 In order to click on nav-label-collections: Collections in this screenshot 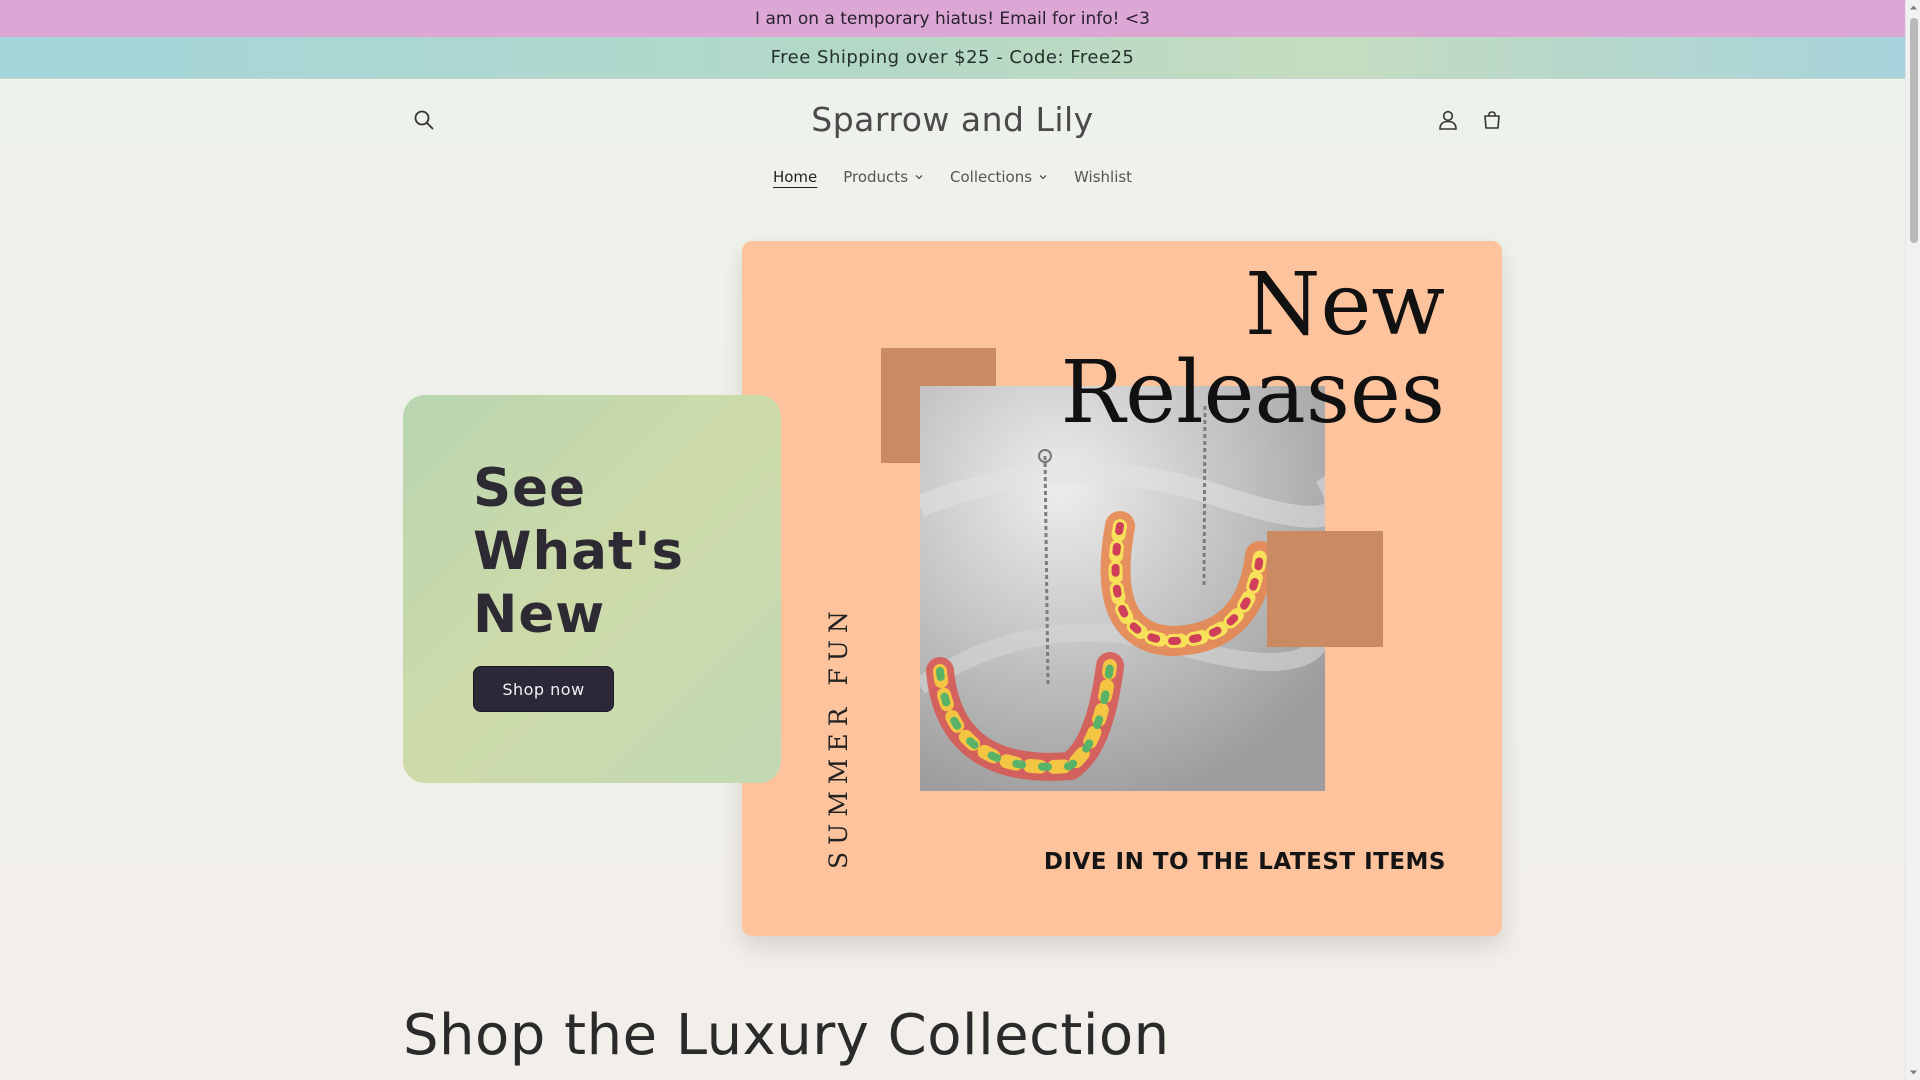, I will do `click(991, 177)`.